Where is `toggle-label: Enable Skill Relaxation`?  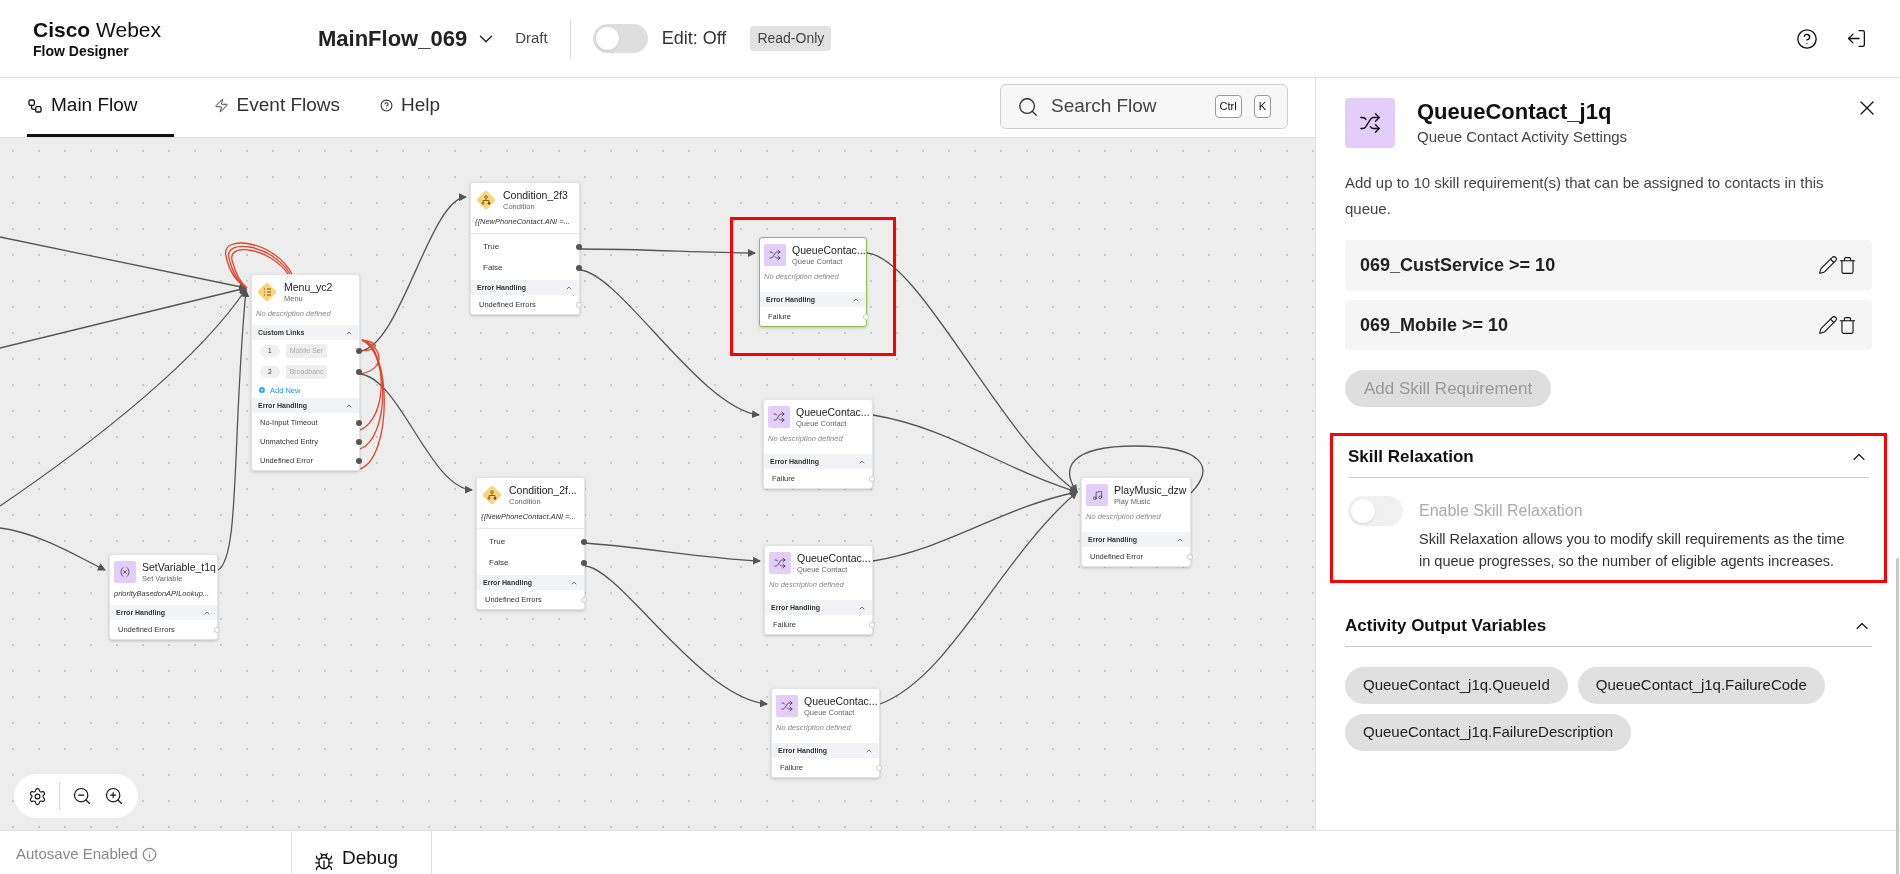
toggle-label: Enable Skill Relaxation is located at coordinates (1501, 511).